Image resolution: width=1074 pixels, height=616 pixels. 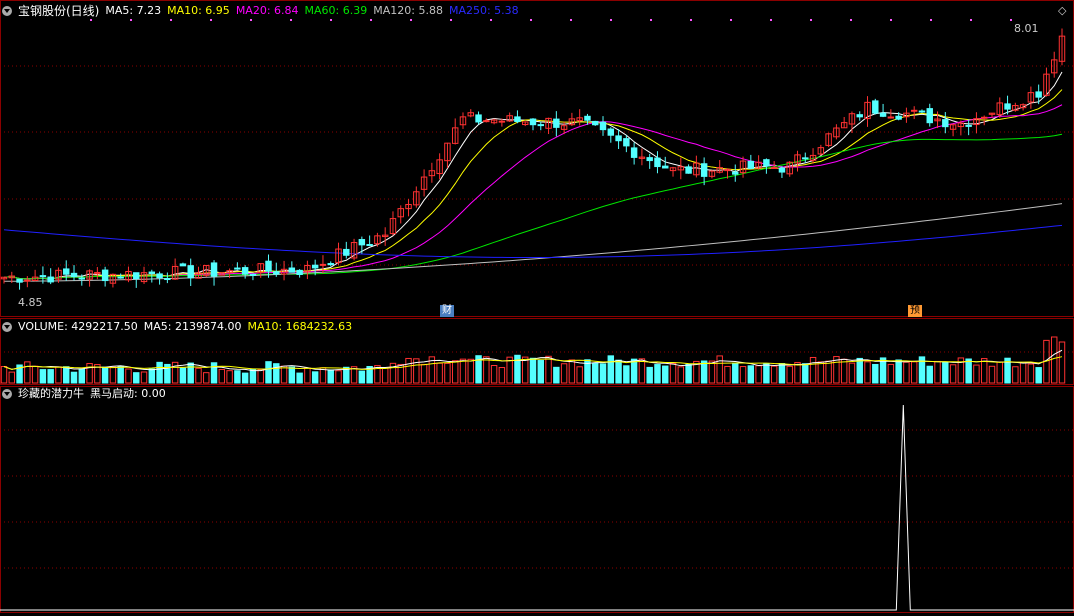 What do you see at coordinates (915, 311) in the screenshot?
I see `forecast-tag: 预` at bounding box center [915, 311].